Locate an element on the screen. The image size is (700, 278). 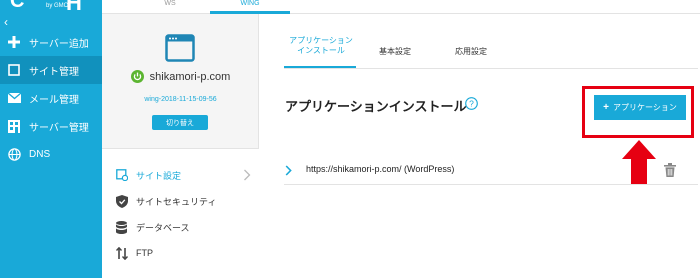
add-application-button: + アプリケーション is located at coordinates (640, 107).